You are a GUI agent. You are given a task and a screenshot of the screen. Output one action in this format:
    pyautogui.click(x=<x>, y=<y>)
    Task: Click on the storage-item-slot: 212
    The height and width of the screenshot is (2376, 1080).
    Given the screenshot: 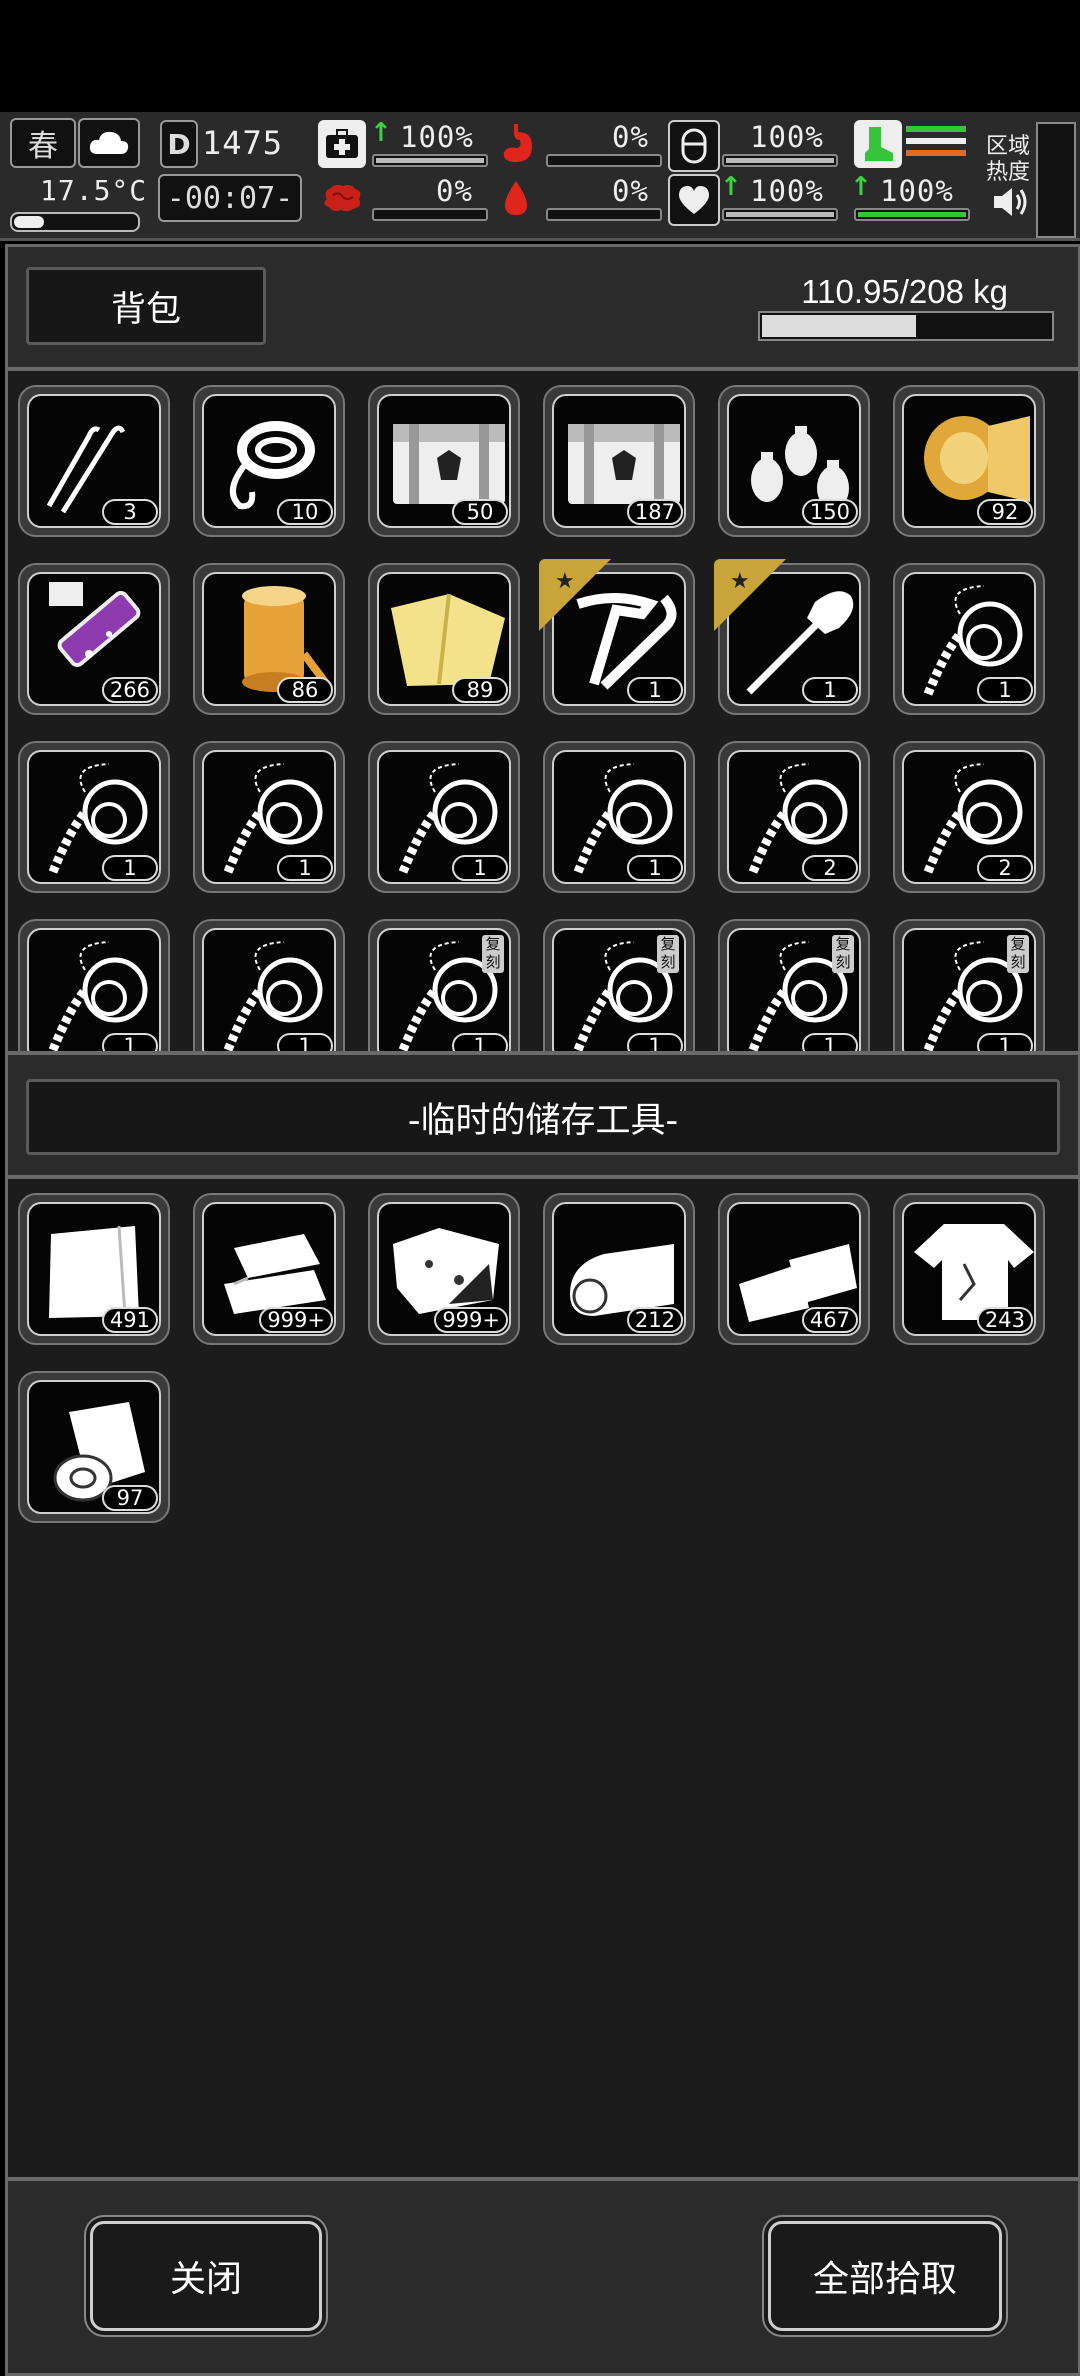 What is the action you would take?
    pyautogui.click(x=619, y=1269)
    